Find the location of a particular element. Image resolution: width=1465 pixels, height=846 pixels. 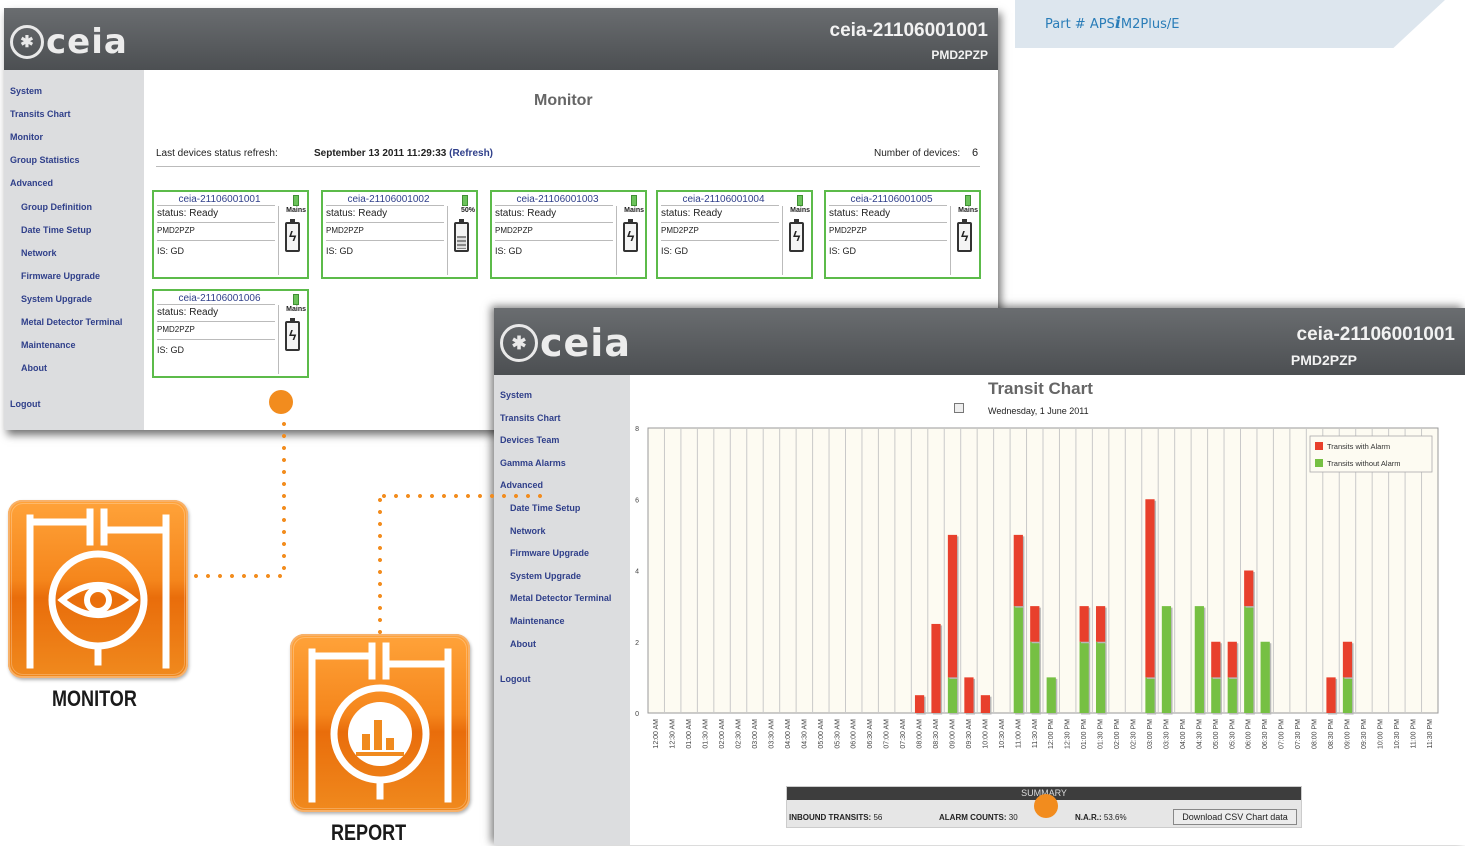

calendar-icon is located at coordinates (959, 408).